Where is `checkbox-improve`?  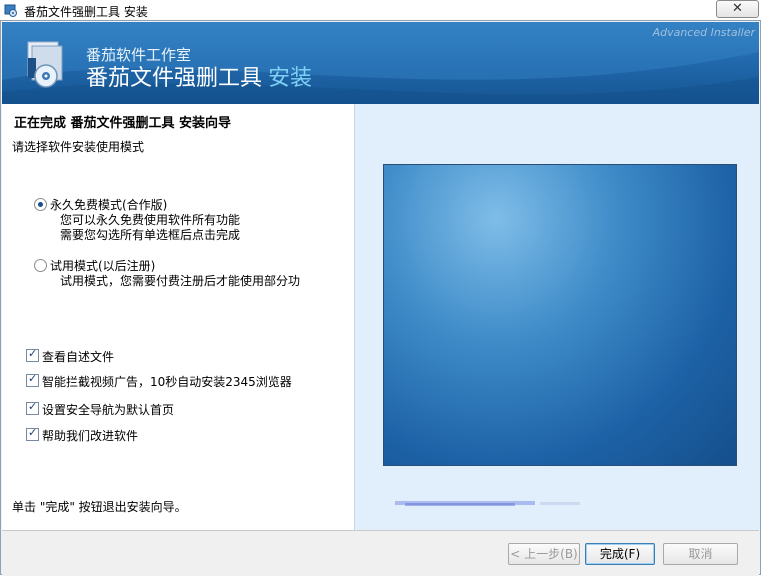 checkbox-improve is located at coordinates (32, 433).